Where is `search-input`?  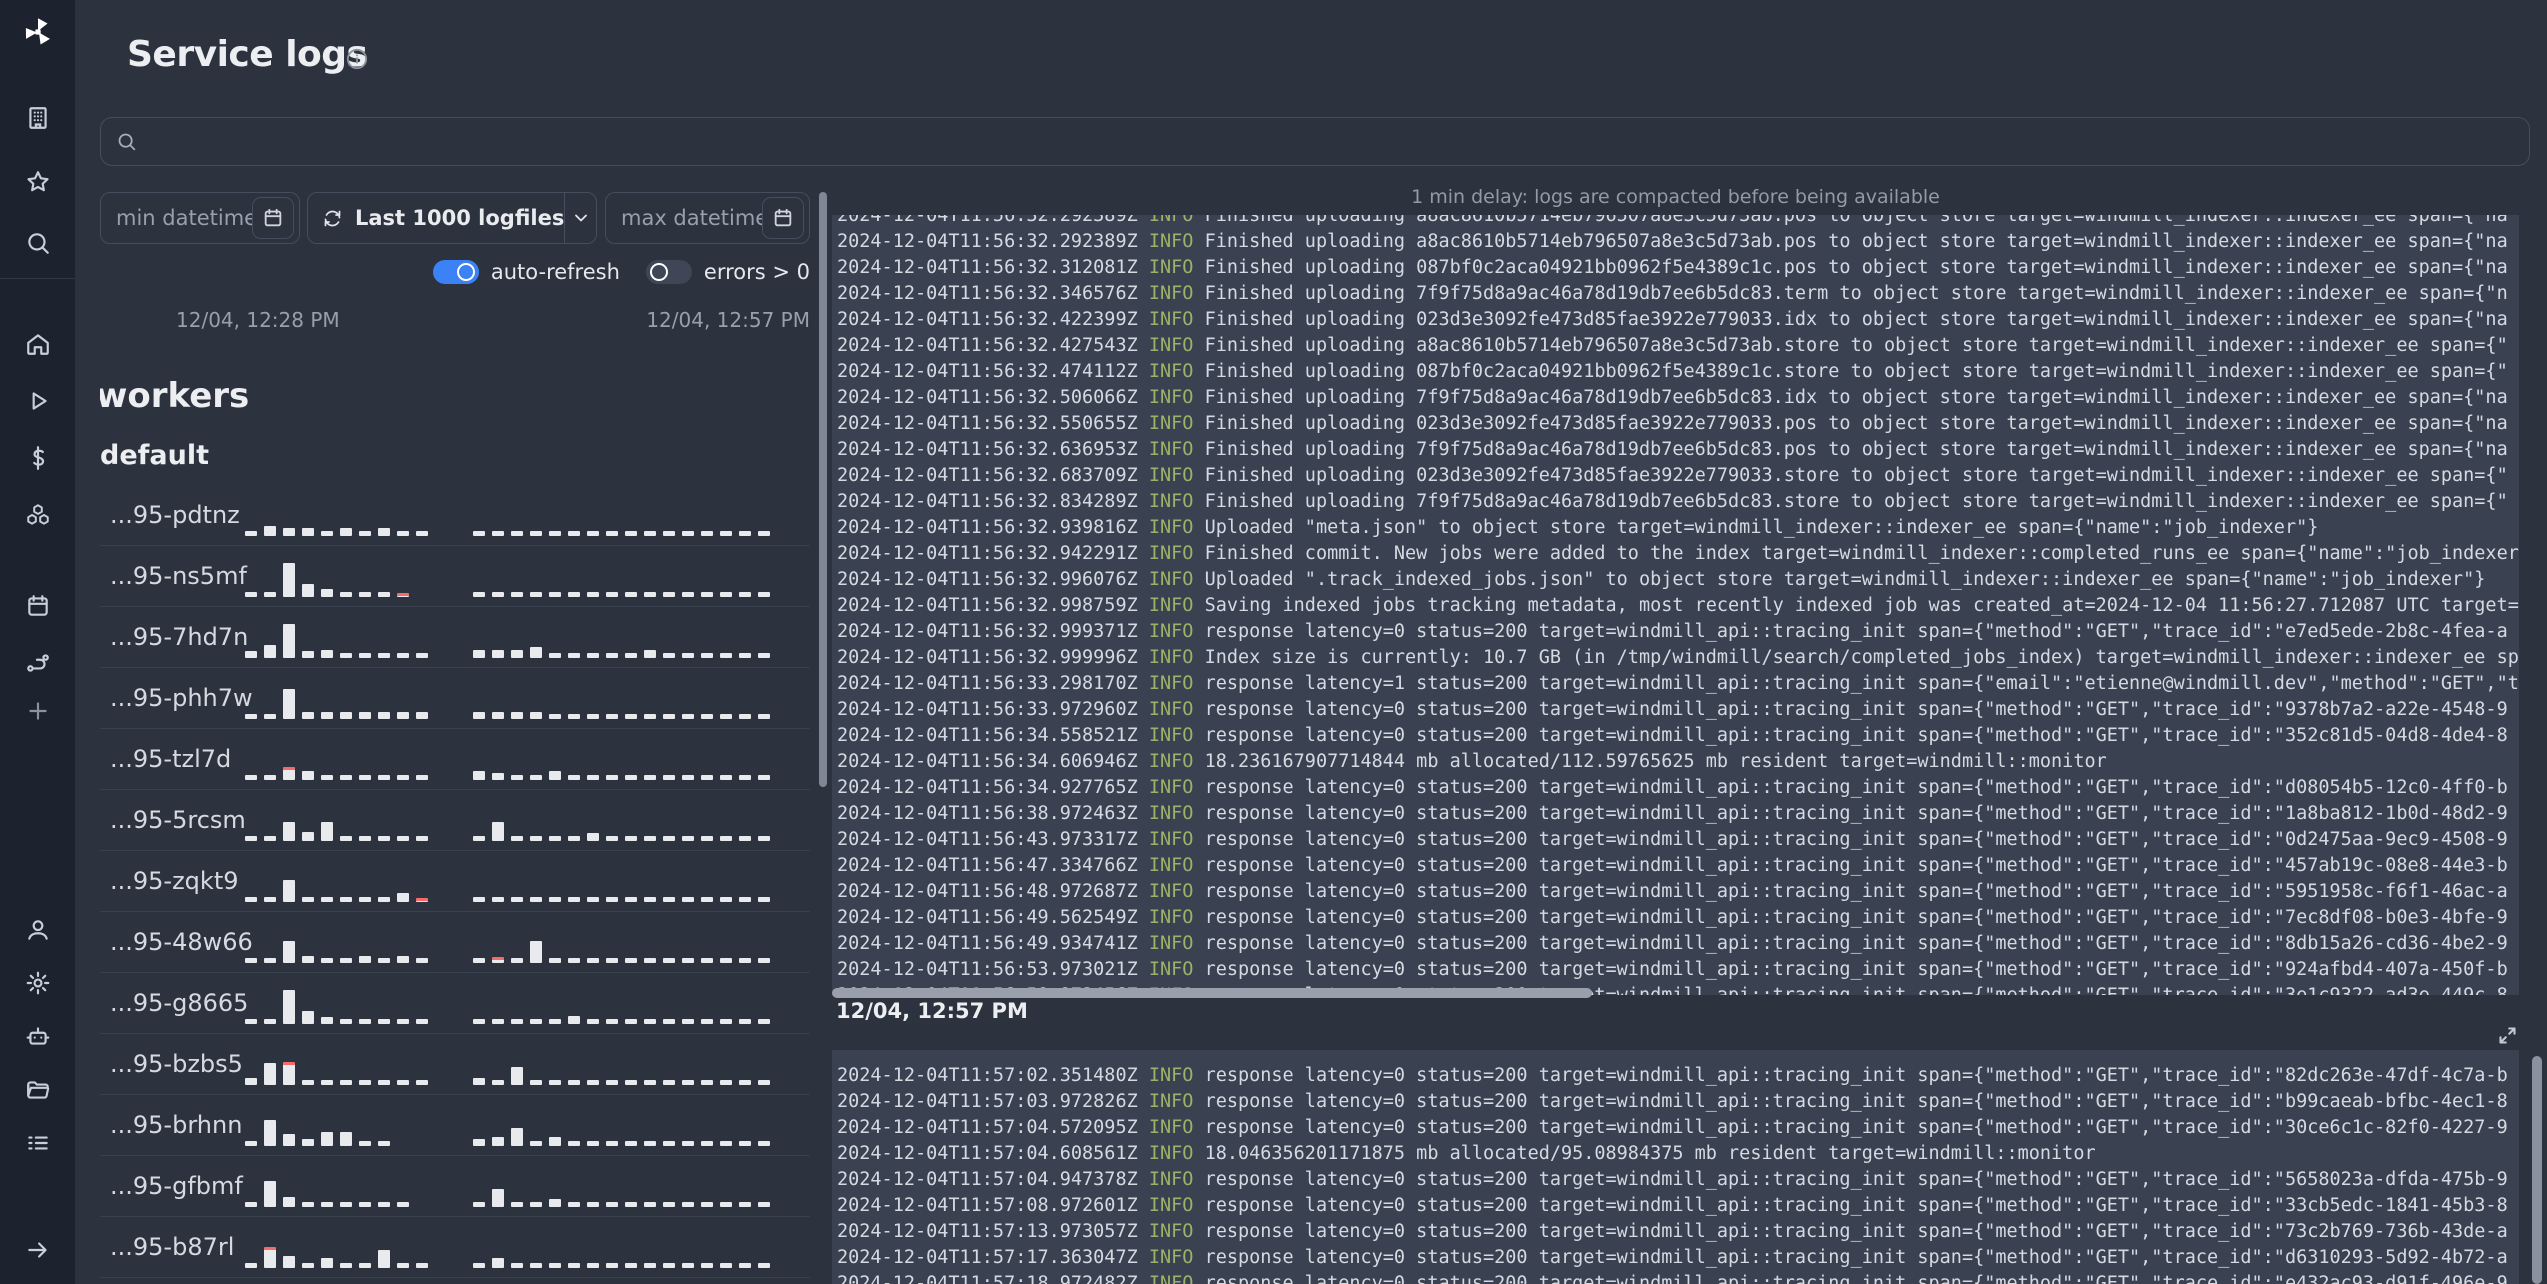
search-input is located at coordinates (1315, 141).